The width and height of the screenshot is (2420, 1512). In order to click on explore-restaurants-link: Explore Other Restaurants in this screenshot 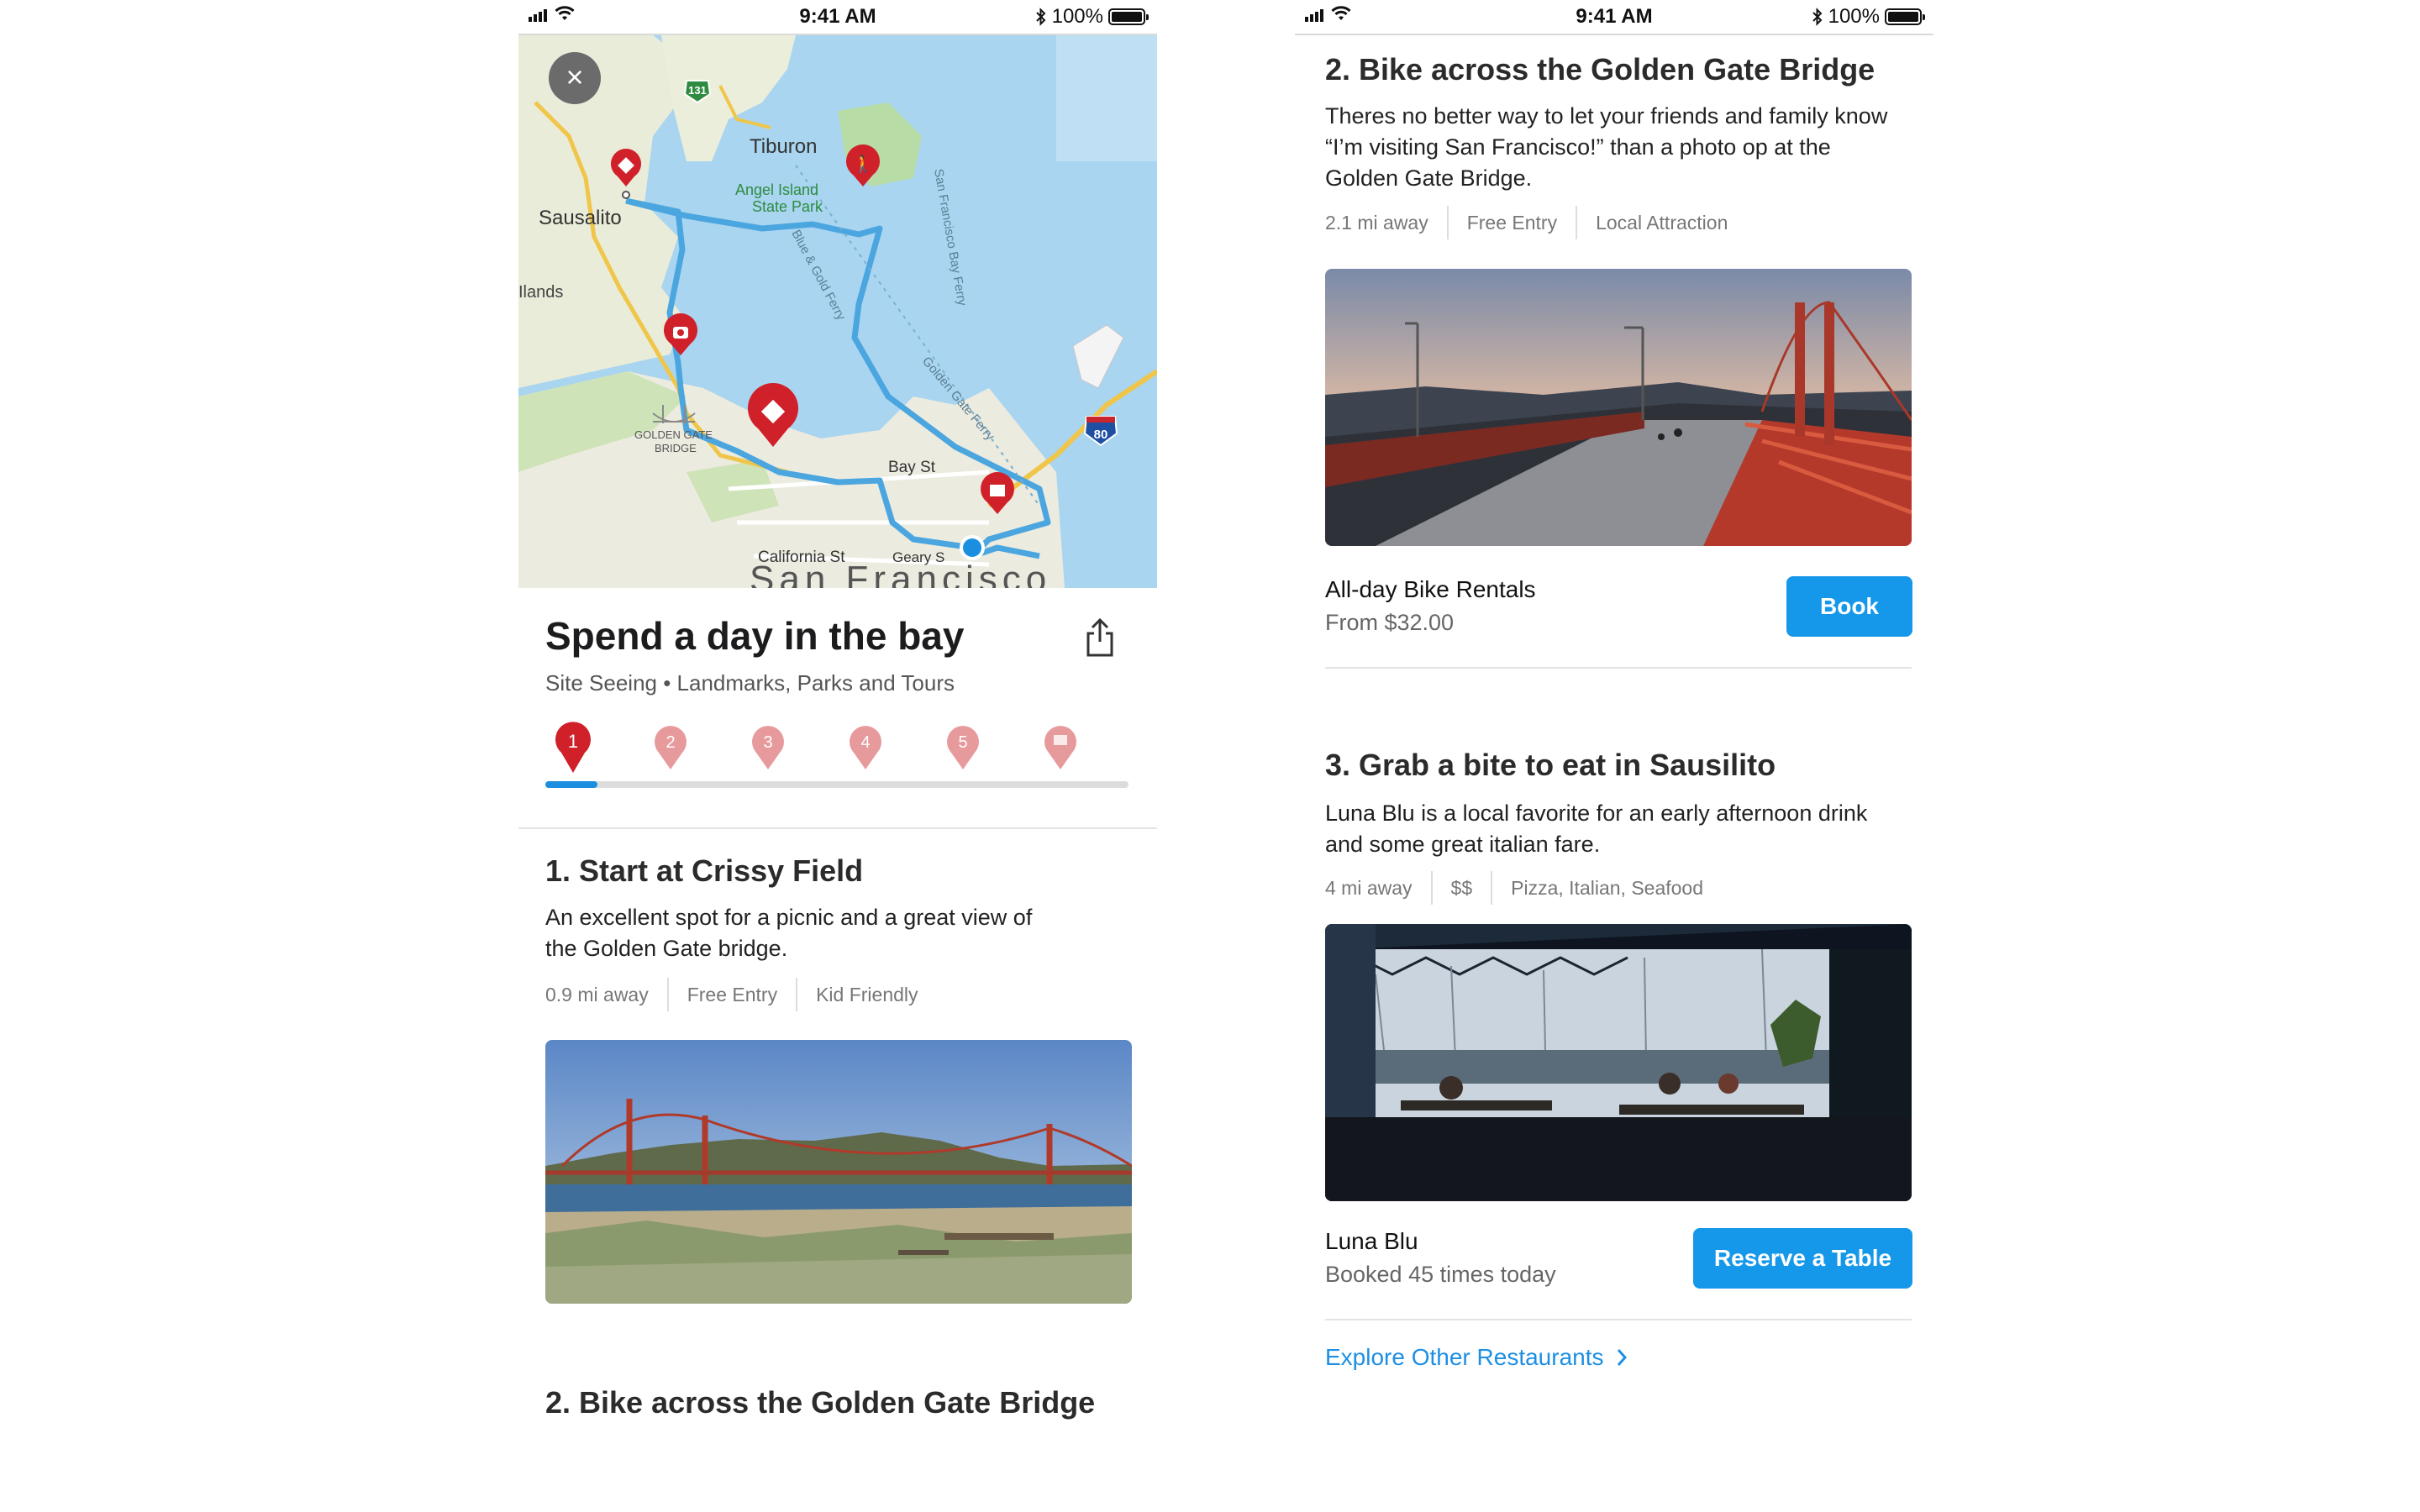, I will do `click(1476, 1357)`.